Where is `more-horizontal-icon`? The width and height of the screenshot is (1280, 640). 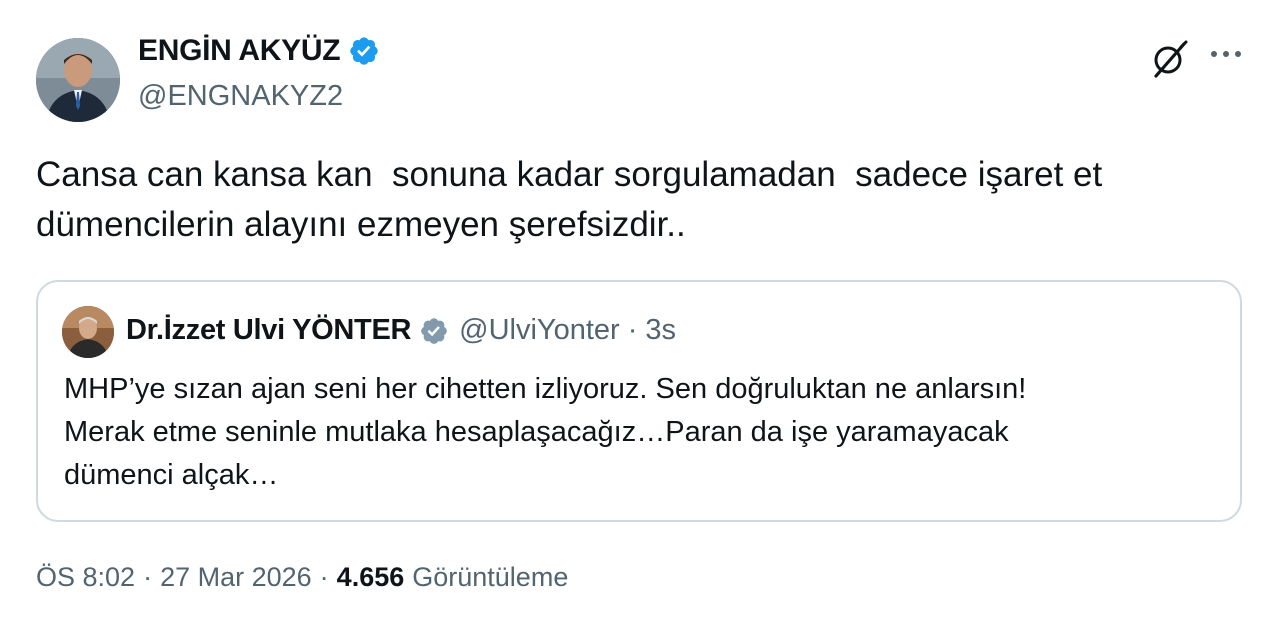 more-horizontal-icon is located at coordinates (1226, 56).